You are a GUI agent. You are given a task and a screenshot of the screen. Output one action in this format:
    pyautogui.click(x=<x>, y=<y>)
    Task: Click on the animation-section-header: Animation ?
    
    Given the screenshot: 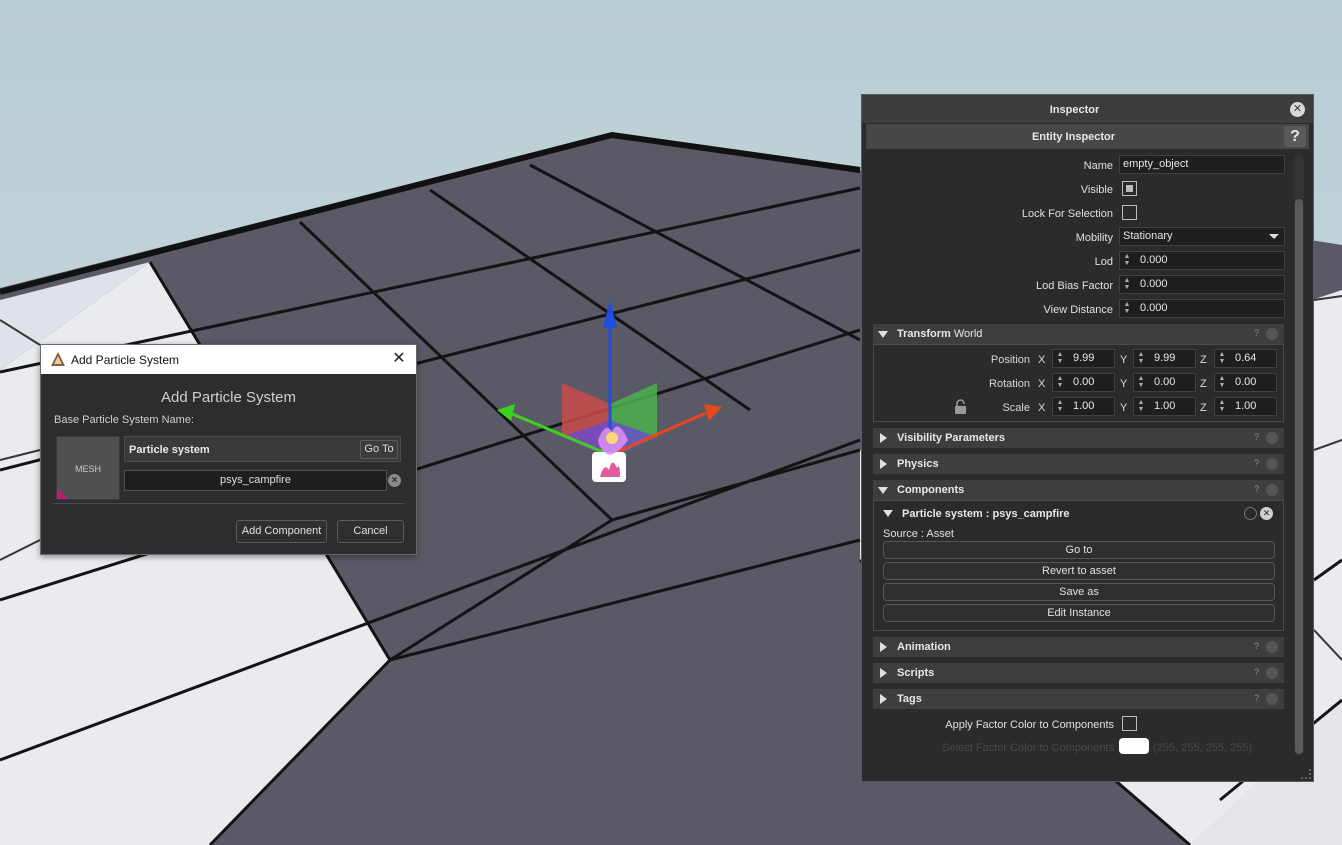 What is the action you would take?
    pyautogui.click(x=1078, y=647)
    